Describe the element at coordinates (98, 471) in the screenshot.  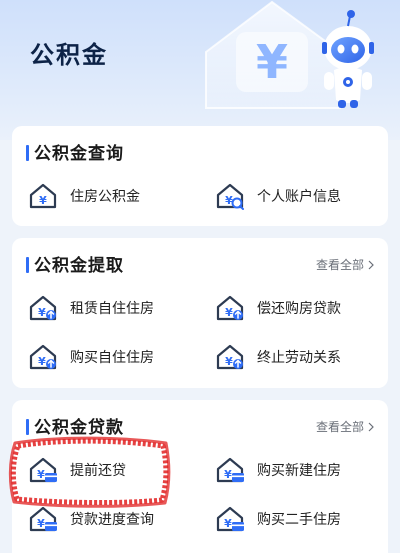
I see `item-label: 提前还贷` at that location.